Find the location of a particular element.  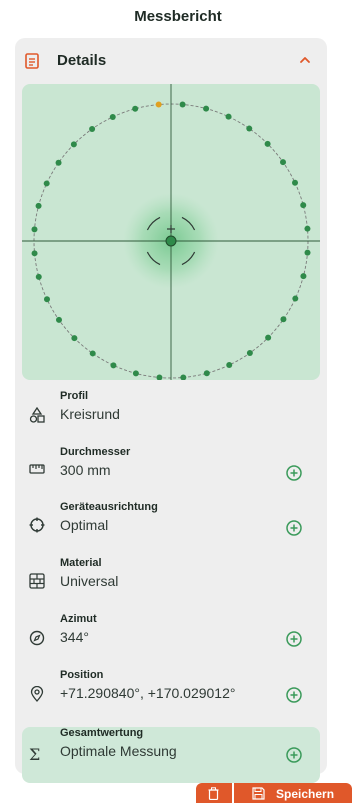

location-pin-icon is located at coordinates (37, 694).